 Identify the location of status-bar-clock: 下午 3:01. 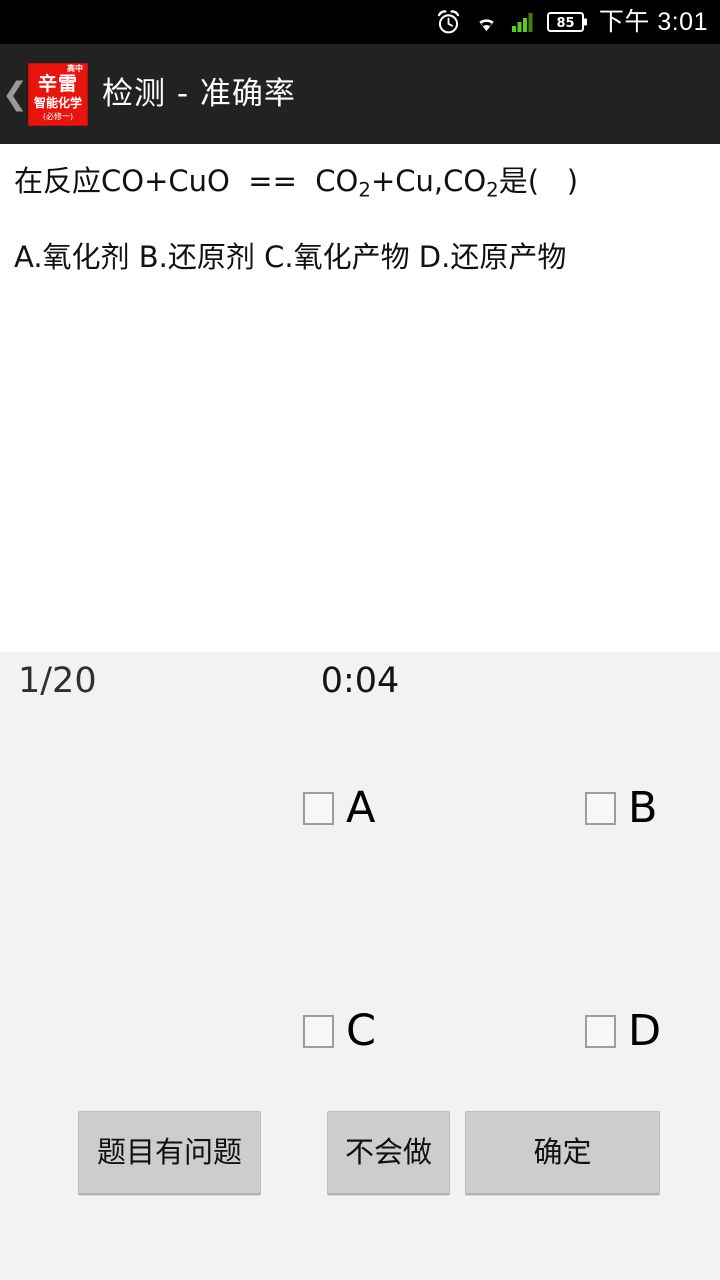
(653, 21).